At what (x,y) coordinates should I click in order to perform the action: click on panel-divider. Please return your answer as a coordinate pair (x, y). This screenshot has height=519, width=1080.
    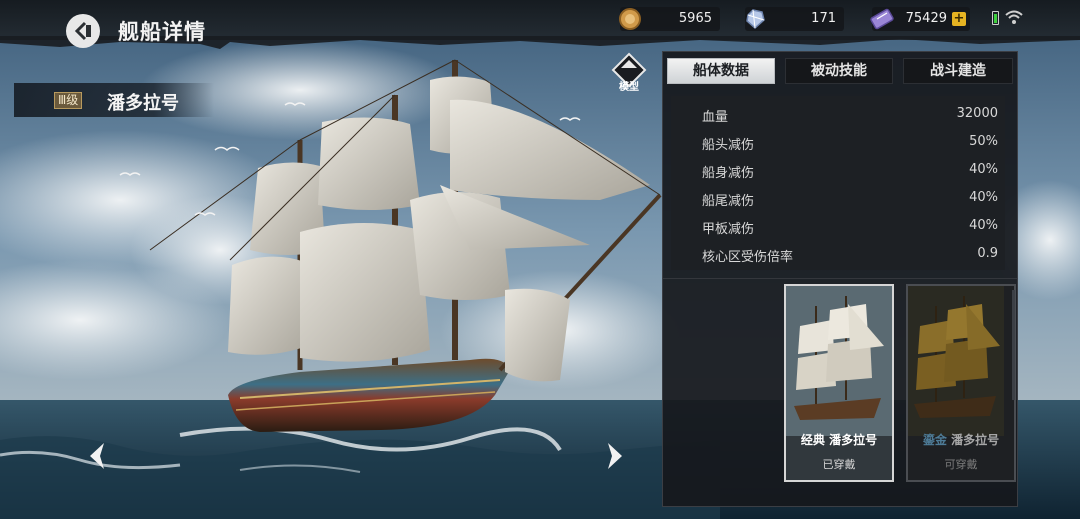
    Looking at the image, I should click on (840, 278).